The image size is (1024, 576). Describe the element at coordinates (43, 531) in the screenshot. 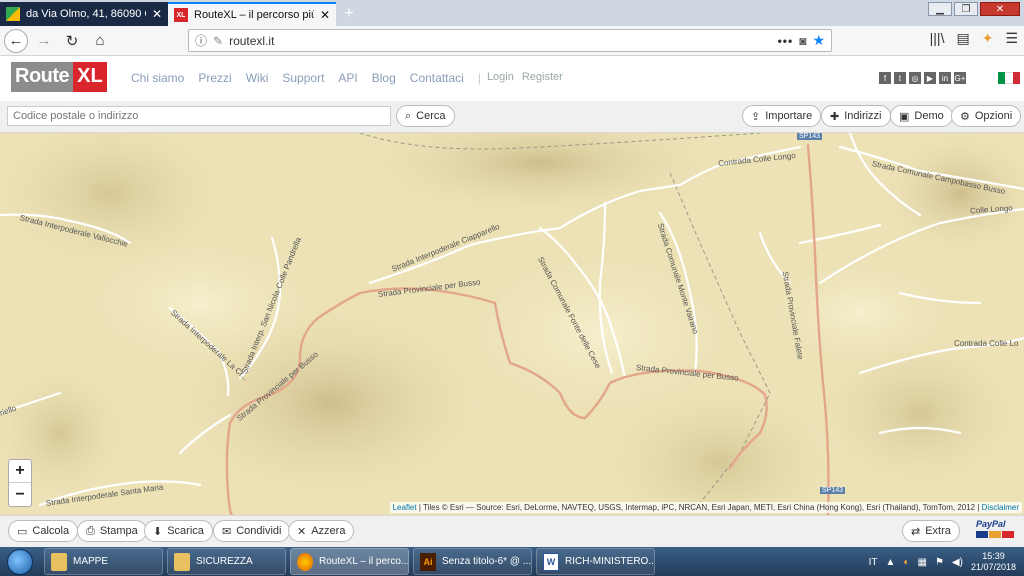

I see `calculate-button: ▭ Calcola` at that location.